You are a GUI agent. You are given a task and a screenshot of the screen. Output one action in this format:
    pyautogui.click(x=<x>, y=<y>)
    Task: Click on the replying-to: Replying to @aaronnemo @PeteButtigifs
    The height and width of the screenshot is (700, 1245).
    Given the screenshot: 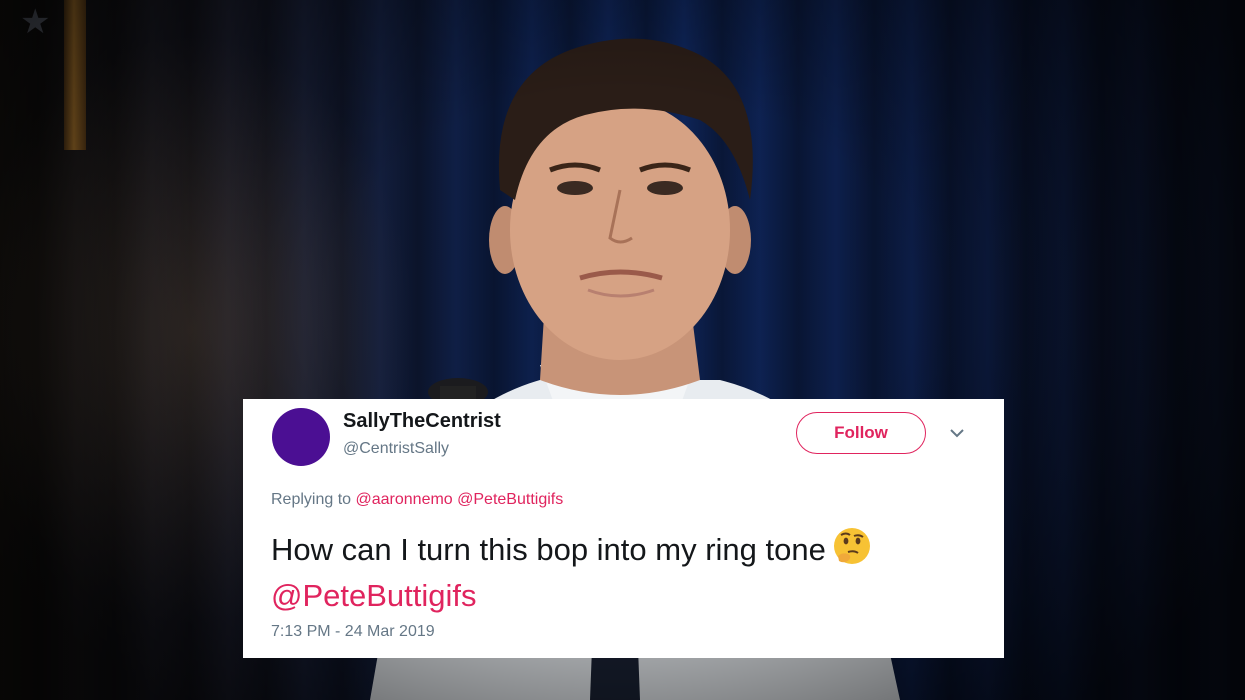 What is the action you would take?
    pyautogui.click(x=417, y=500)
    